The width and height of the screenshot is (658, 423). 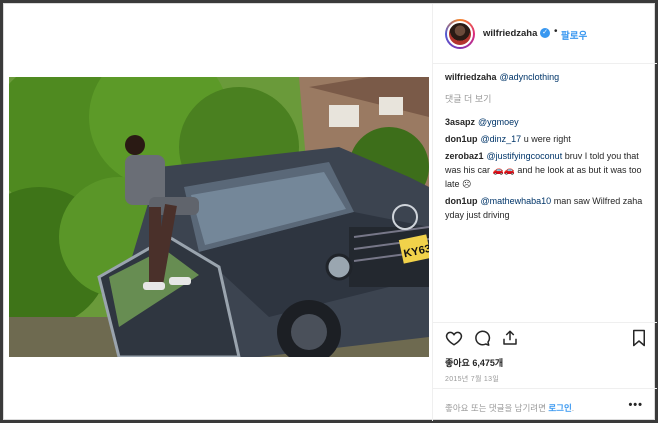 What do you see at coordinates (635, 405) in the screenshot?
I see `more-options-button: •••` at bounding box center [635, 405].